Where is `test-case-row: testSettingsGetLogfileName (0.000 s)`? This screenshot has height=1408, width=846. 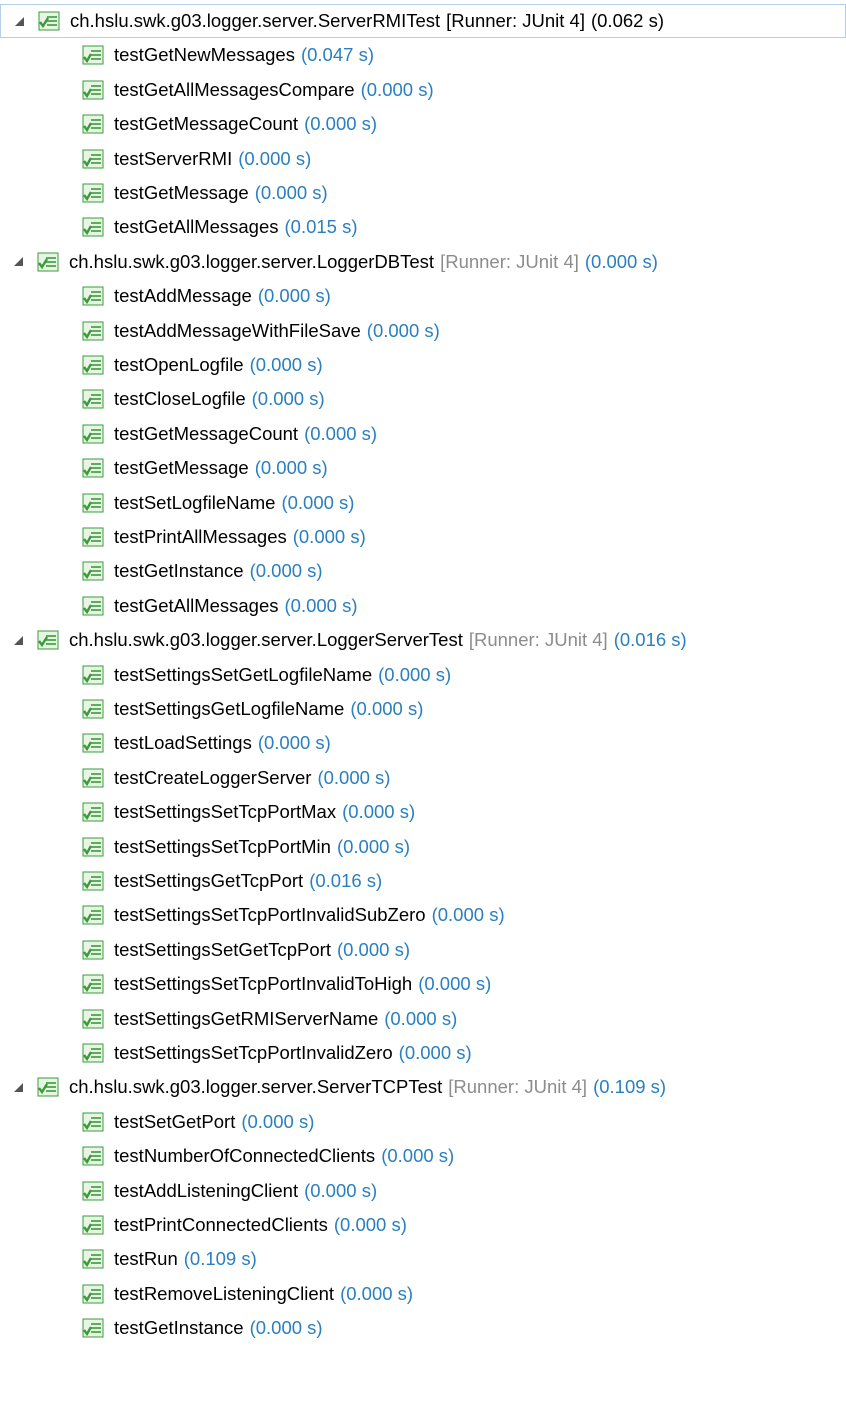
test-case-row: testSettingsGetLogfileName (0.000 s) is located at coordinates (423, 709).